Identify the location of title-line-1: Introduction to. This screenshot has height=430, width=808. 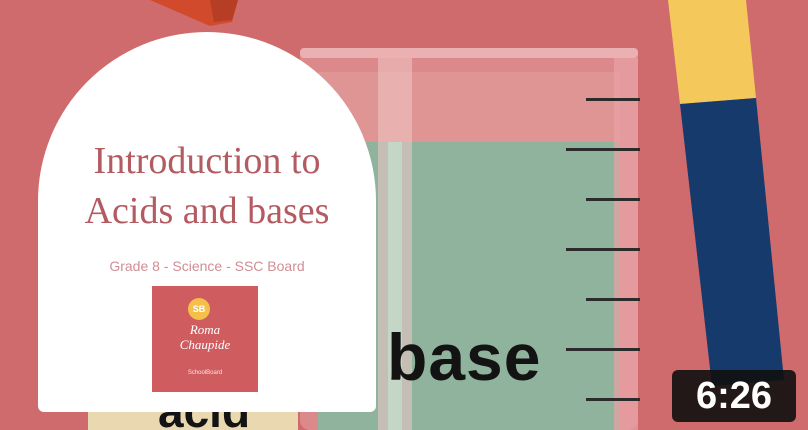
(207, 161).